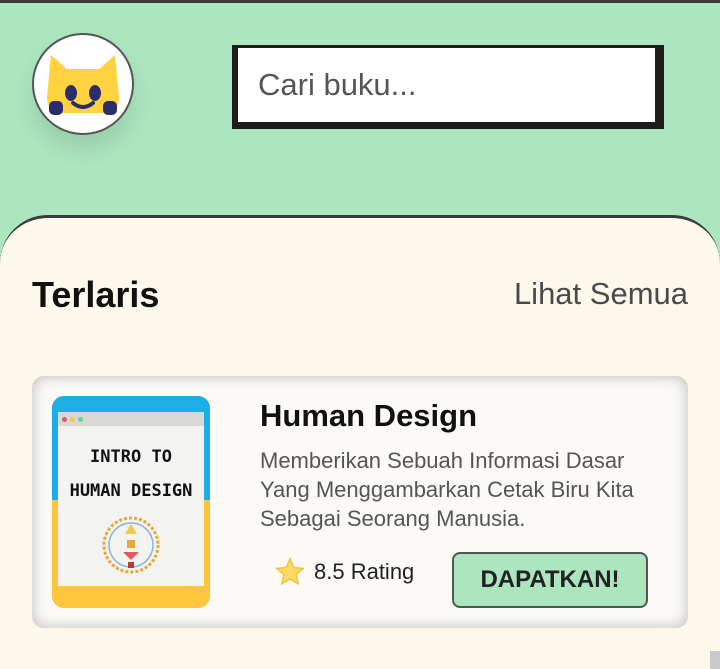 The image size is (720, 669). What do you see at coordinates (96, 294) in the screenshot?
I see `section-title: Terlaris` at bounding box center [96, 294].